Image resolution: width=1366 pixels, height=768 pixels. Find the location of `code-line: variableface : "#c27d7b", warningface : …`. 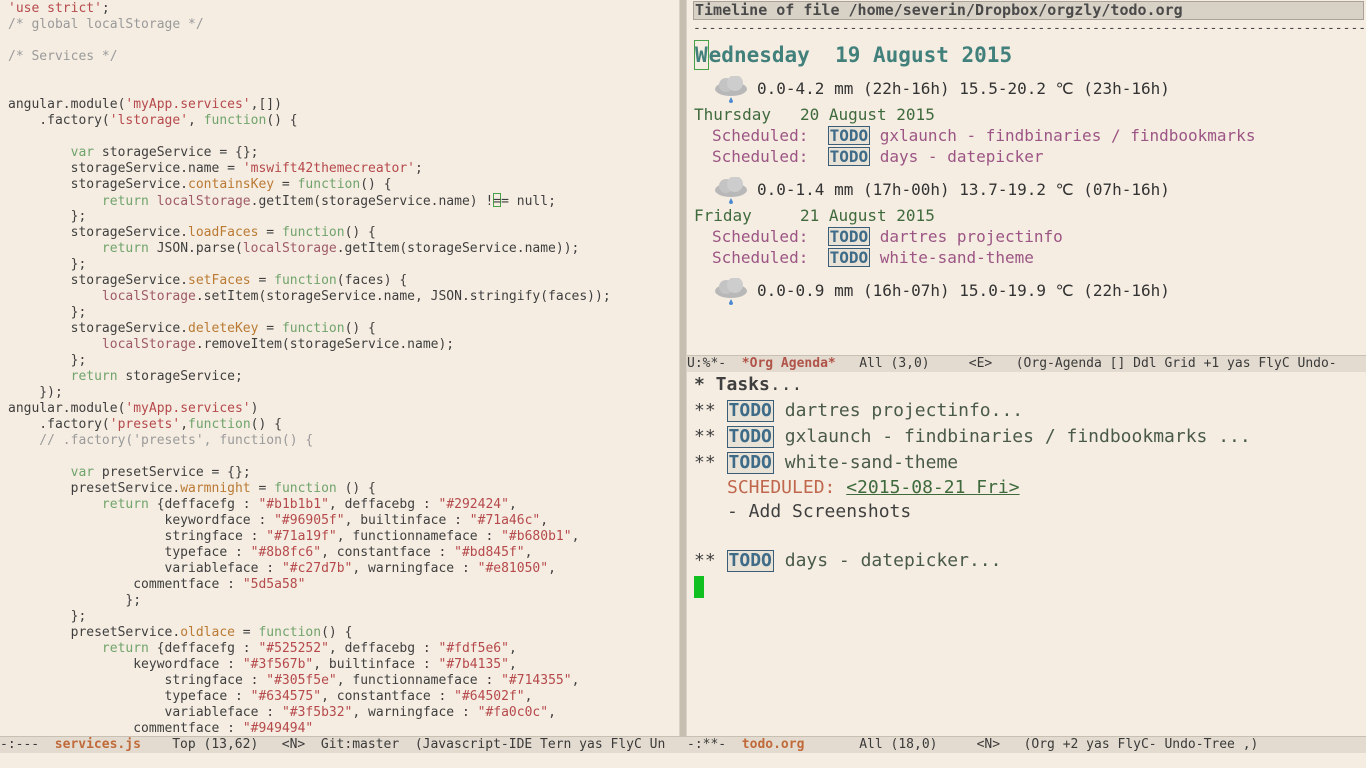

code-line: variableface : "#c27d7b", warningface : … is located at coordinates (309, 569).